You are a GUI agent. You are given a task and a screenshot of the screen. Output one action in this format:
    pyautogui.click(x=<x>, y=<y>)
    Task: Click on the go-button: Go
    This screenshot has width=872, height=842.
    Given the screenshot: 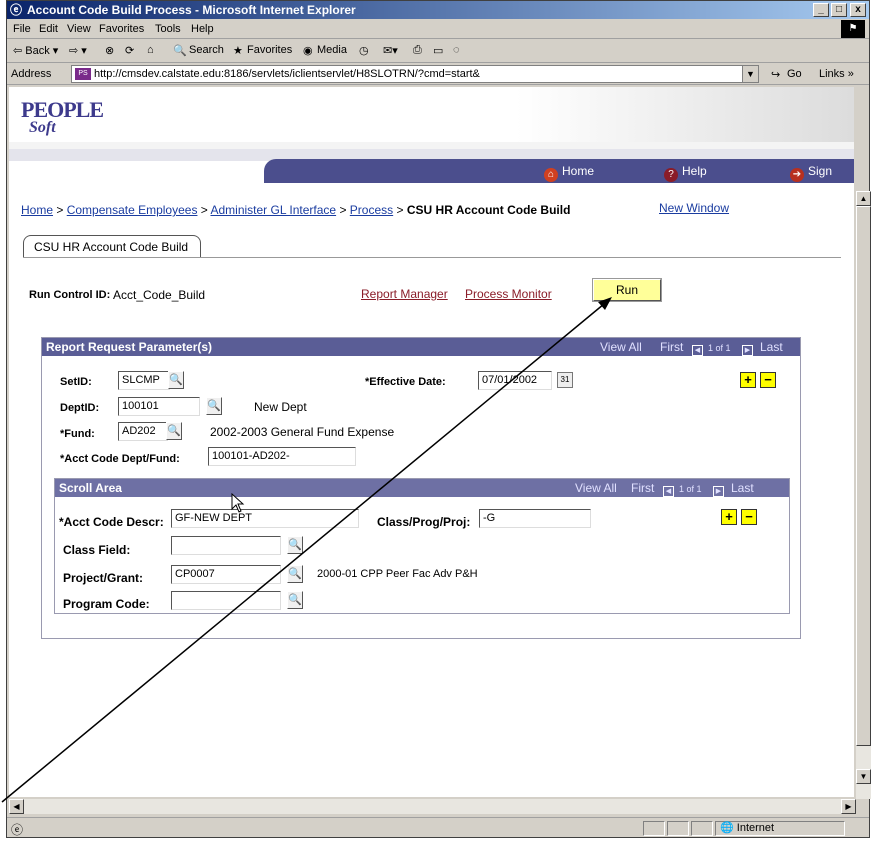 What is the action you would take?
    pyautogui.click(x=794, y=74)
    